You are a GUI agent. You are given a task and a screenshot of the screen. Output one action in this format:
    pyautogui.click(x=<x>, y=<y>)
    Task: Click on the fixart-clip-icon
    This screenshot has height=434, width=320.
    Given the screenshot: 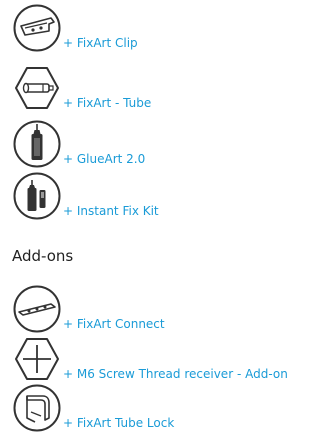 What is the action you would take?
    pyautogui.click(x=37, y=28)
    